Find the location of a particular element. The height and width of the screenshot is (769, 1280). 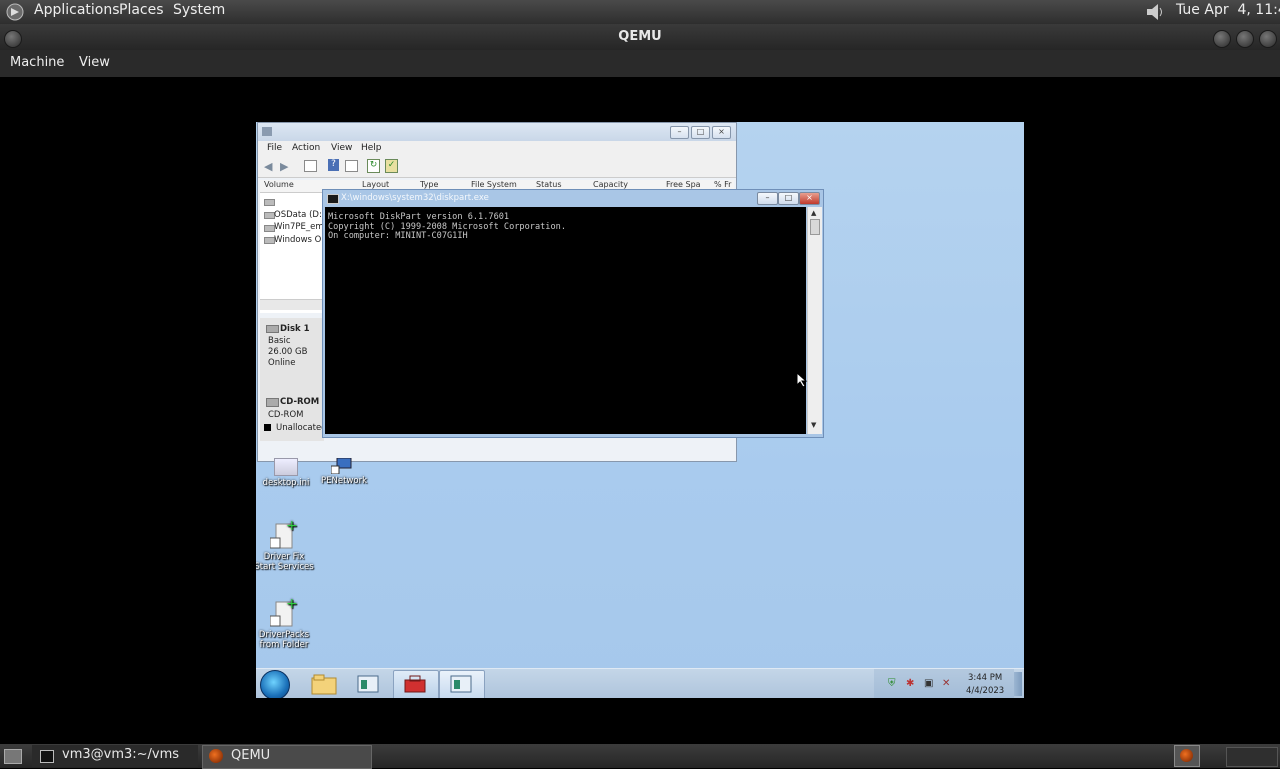

back-icon: ◀ is located at coordinates (268, 166).